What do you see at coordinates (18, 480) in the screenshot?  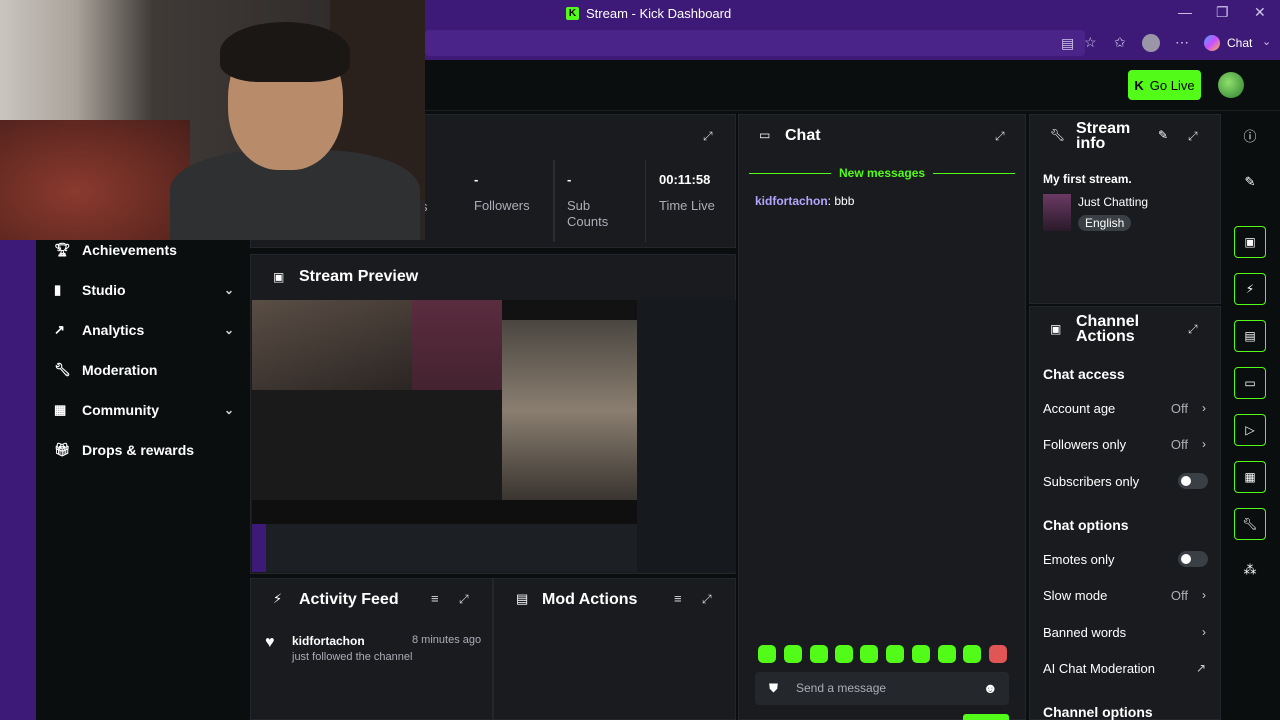 I see `window-edge` at bounding box center [18, 480].